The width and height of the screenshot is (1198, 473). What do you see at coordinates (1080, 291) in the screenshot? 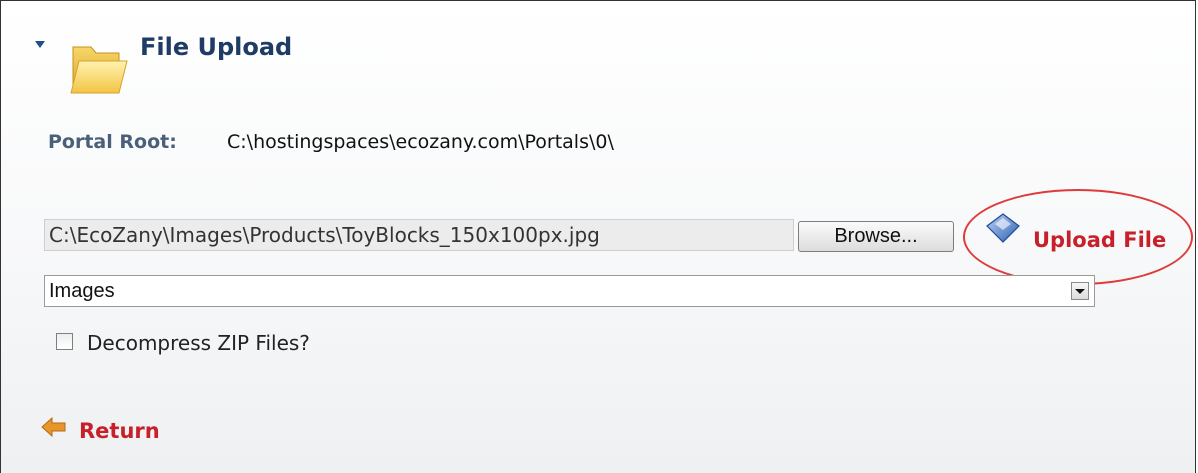
I see `chevron-down-icon` at bounding box center [1080, 291].